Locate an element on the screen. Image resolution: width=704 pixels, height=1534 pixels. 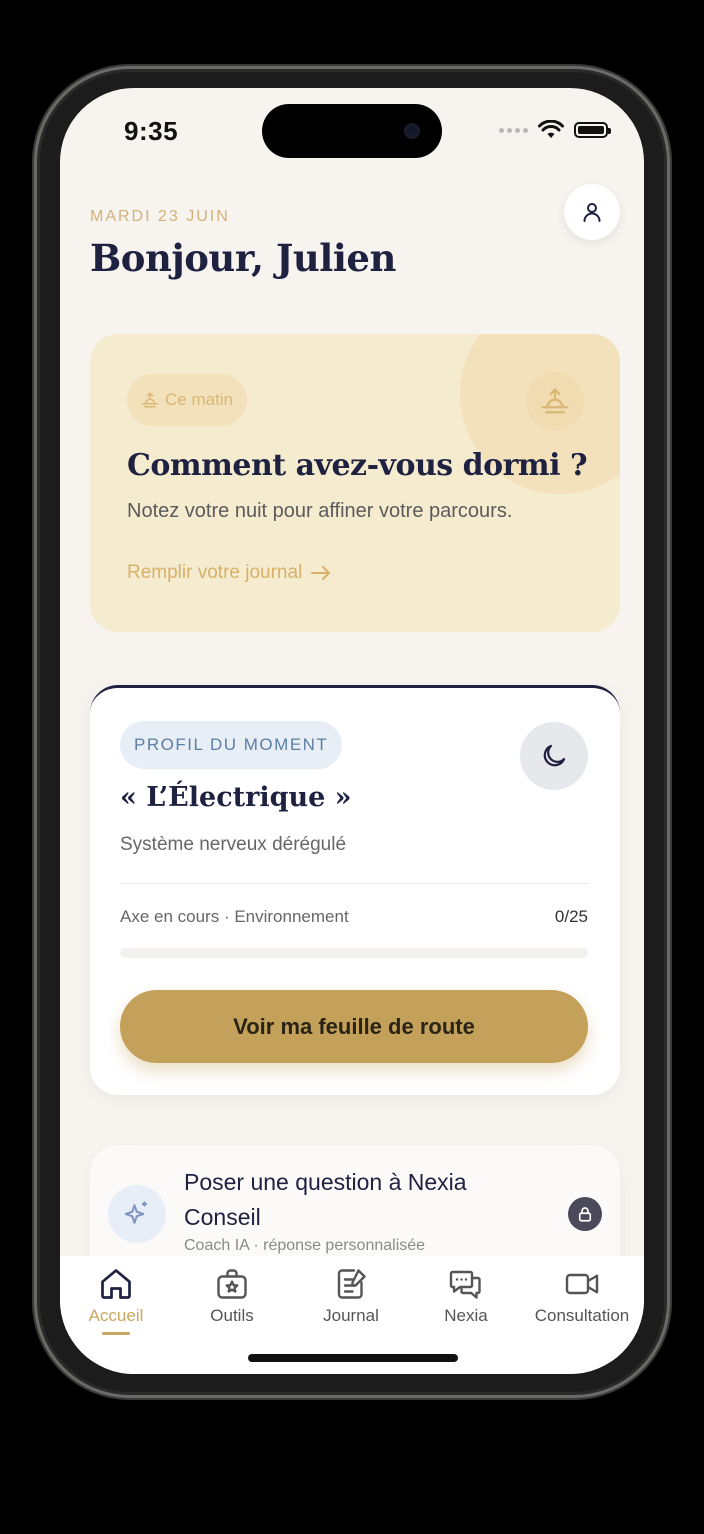
status-icons is located at coordinates (555, 130).